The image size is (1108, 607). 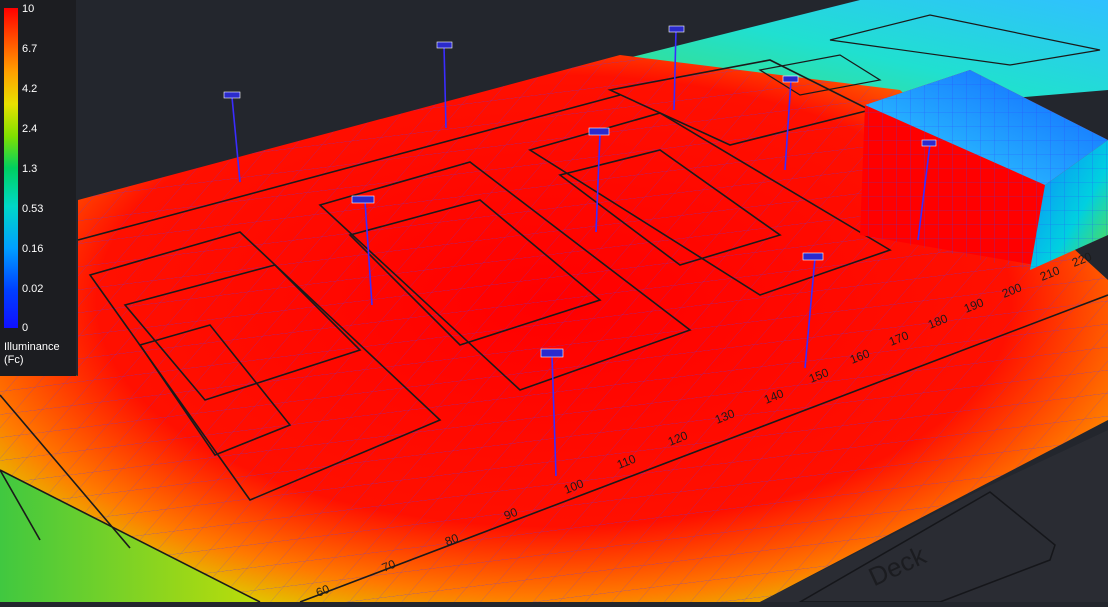 What do you see at coordinates (30, 49) in the screenshot?
I see `legend-tick: 6.7` at bounding box center [30, 49].